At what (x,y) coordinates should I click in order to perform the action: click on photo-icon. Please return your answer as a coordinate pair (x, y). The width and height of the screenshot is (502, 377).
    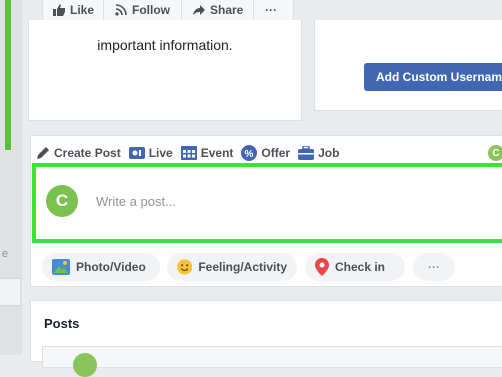
    Looking at the image, I should click on (61, 267).